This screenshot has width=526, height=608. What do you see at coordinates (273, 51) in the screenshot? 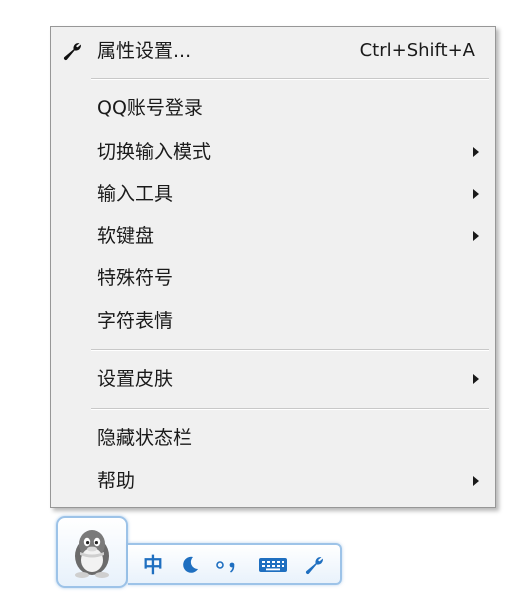
I see `menu-item-properties: 属性设置... Ctrl+Shift+A` at bounding box center [273, 51].